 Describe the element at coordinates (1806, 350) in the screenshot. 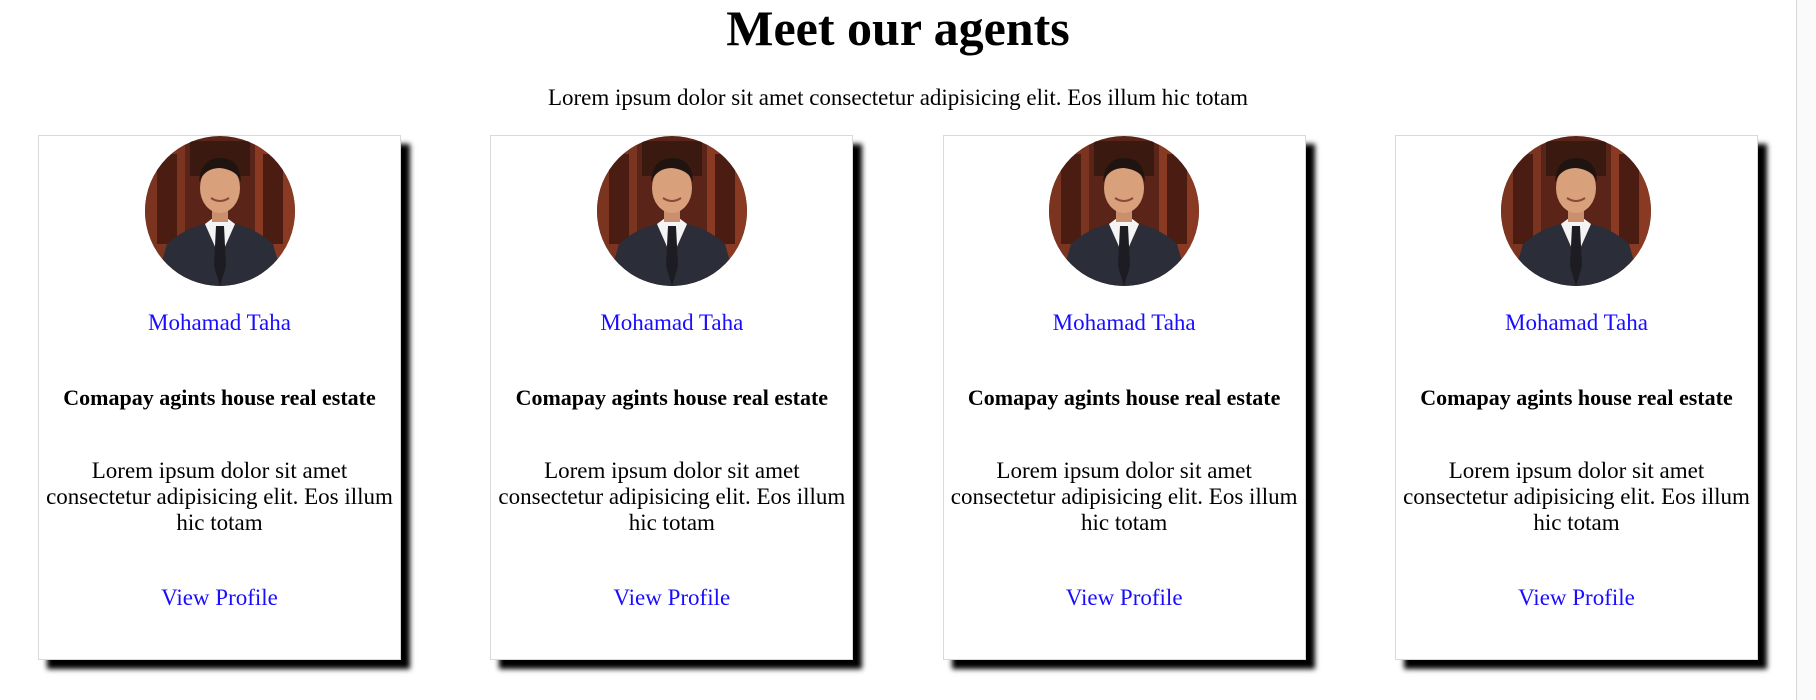

I see `vertical-scrollbar` at that location.